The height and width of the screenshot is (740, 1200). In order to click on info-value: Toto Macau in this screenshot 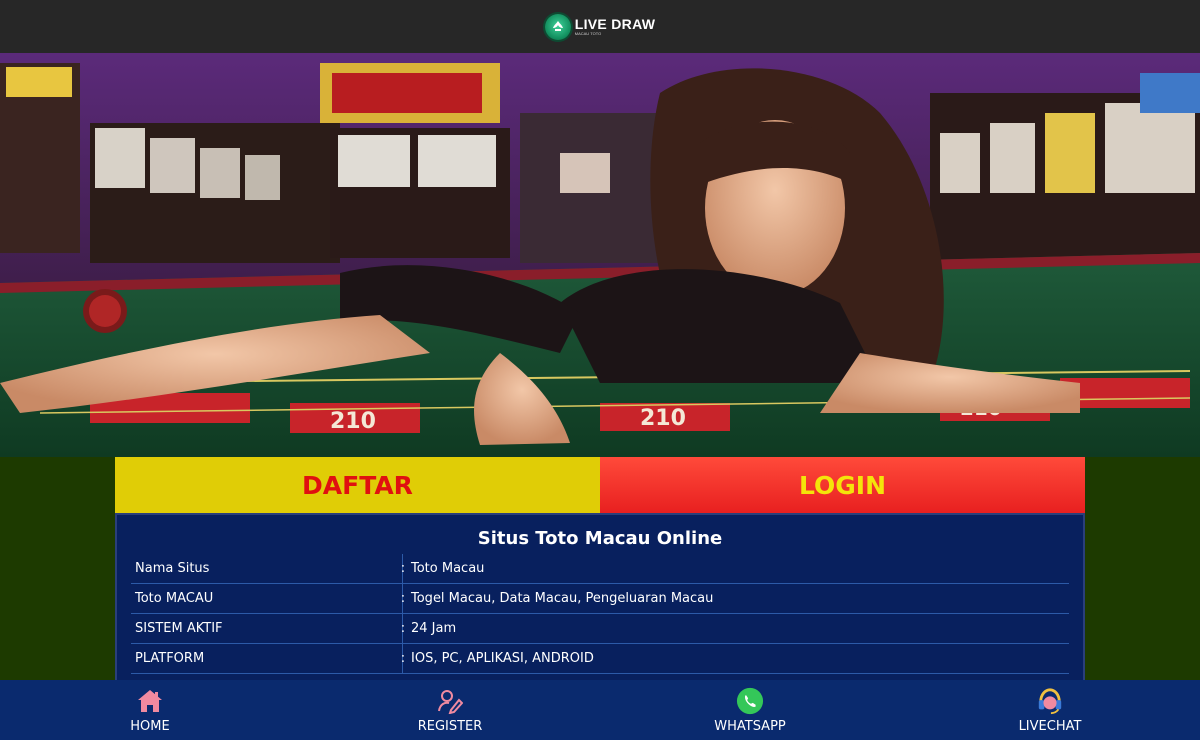, I will do `click(448, 568)`.